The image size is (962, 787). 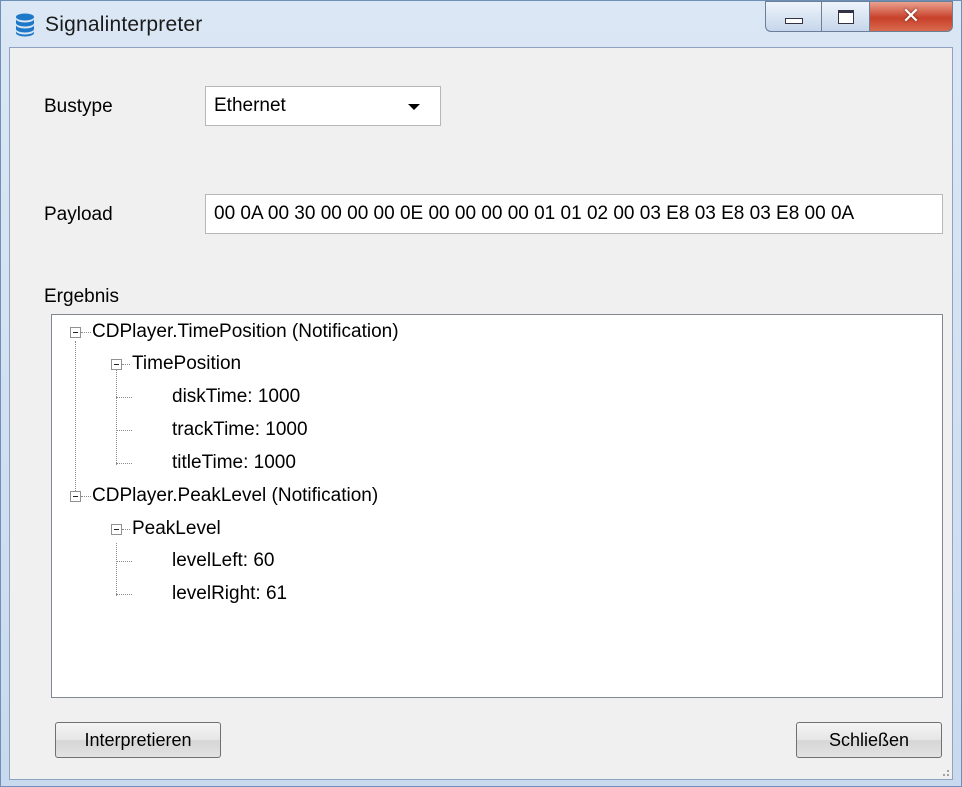 What do you see at coordinates (229, 594) in the screenshot?
I see `tree-node-levelright: levelRight: 61` at bounding box center [229, 594].